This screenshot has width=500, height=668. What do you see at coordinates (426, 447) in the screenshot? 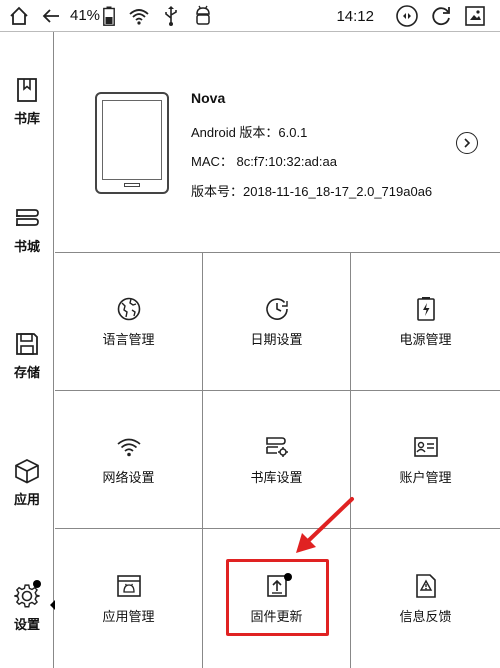
I see `account-icon` at bounding box center [426, 447].